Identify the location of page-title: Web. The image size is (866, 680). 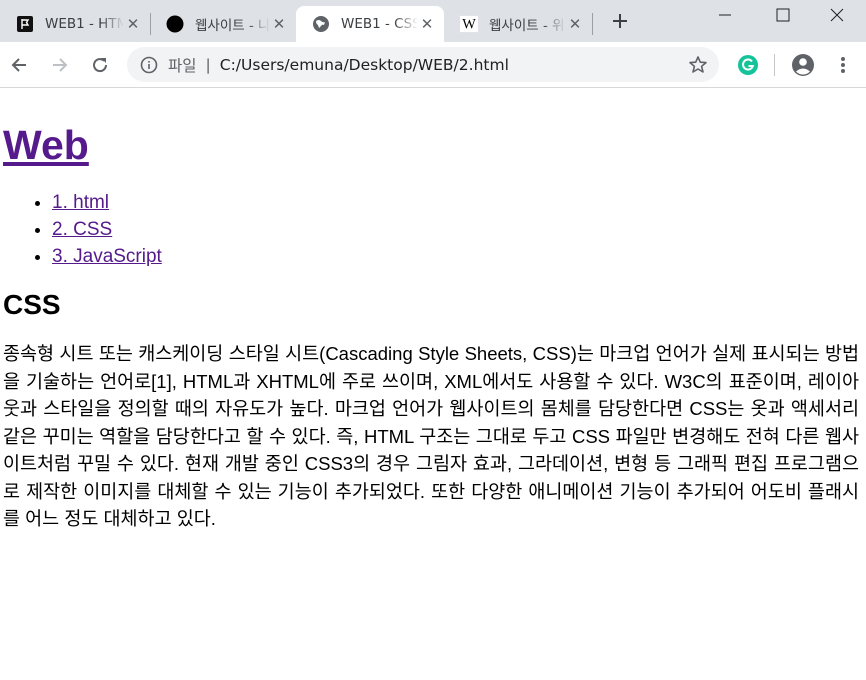
(433, 145).